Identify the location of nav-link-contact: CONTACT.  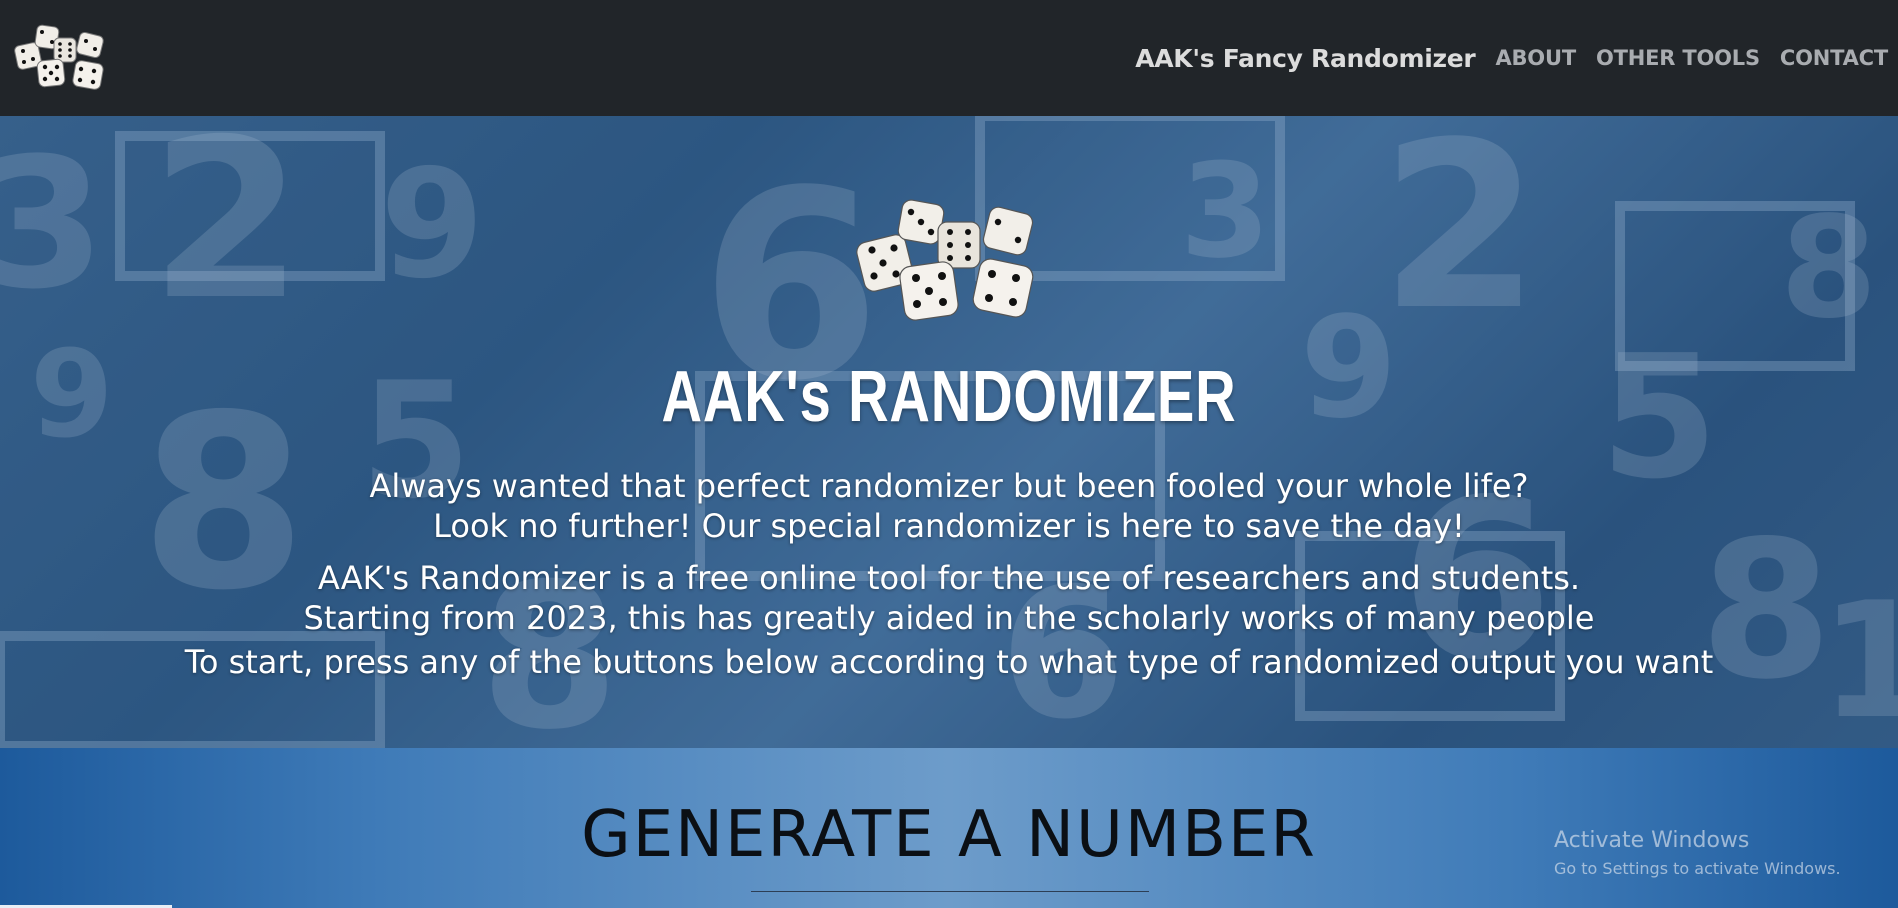
(1834, 58).